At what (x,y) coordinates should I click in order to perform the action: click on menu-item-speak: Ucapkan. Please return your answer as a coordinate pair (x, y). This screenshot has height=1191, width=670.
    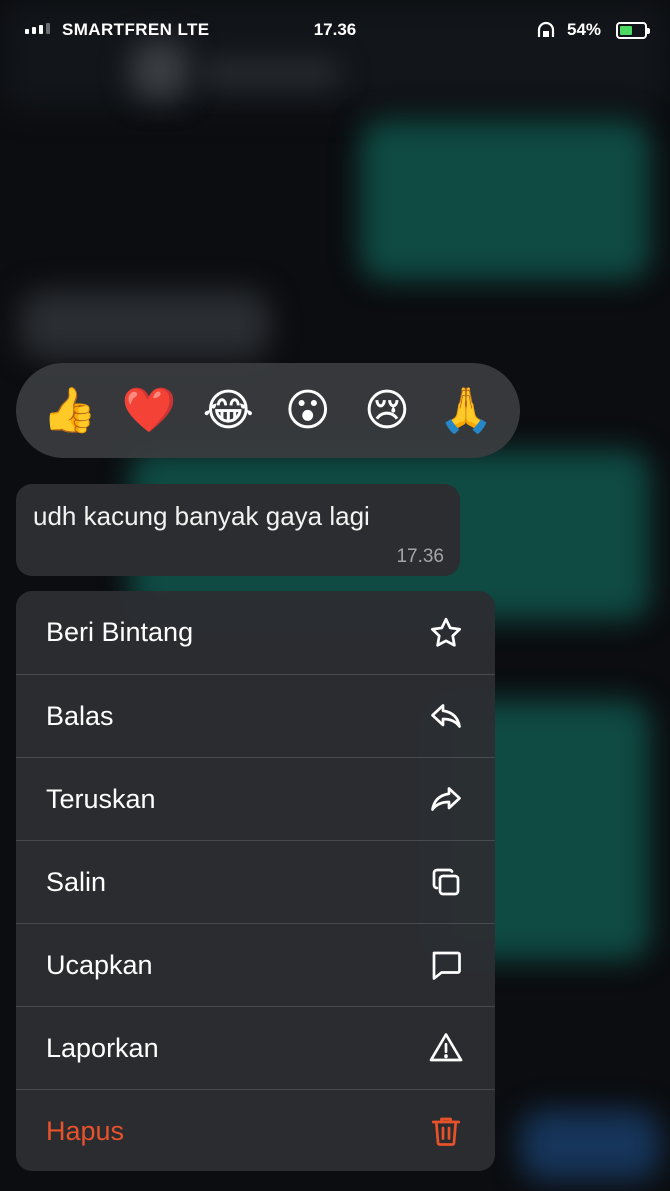
    Looking at the image, I should click on (255, 964).